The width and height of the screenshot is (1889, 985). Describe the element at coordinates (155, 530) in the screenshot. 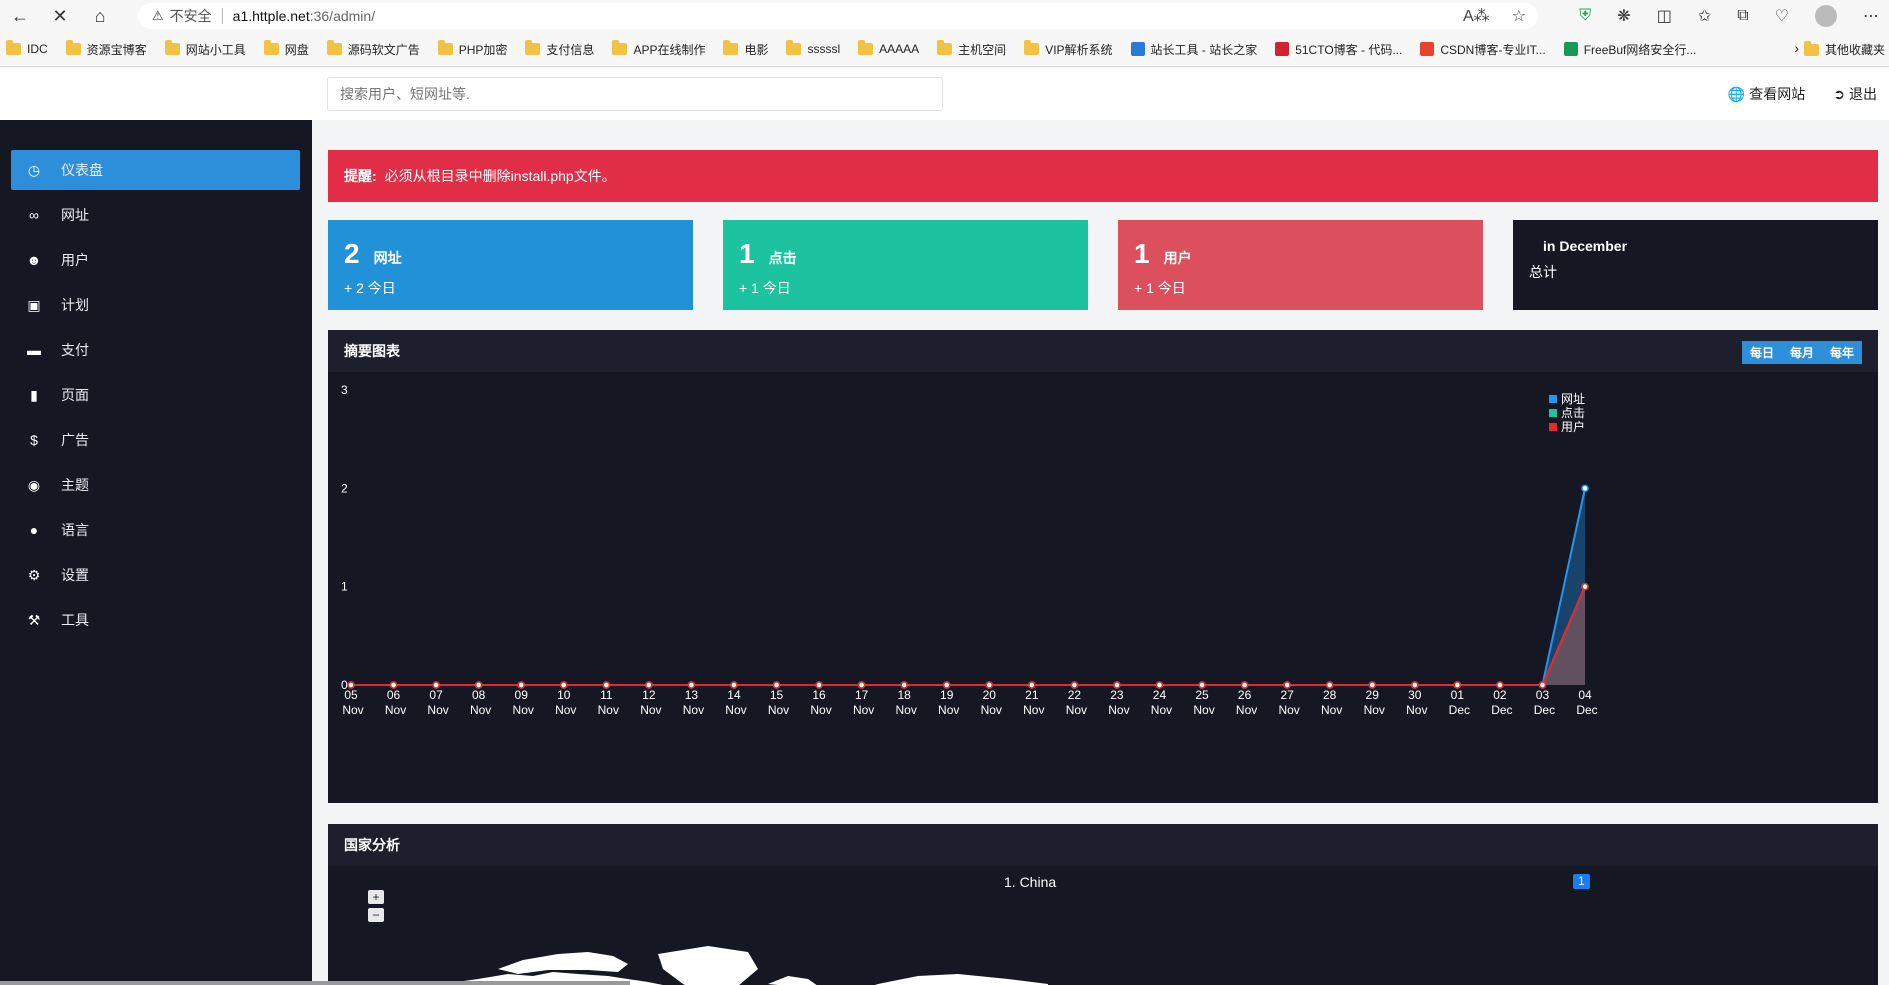

I see `sidebar-item: ● 语言` at that location.